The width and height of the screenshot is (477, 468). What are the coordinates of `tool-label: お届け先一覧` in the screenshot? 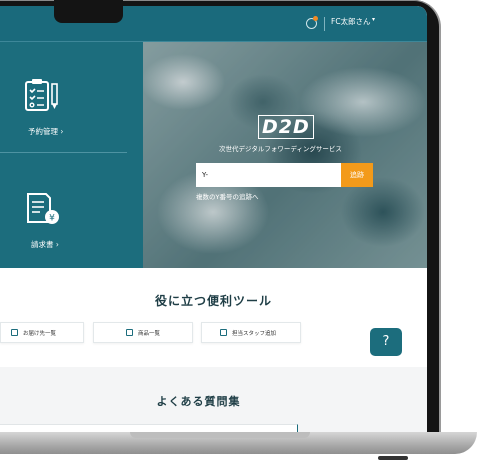 It's located at (40, 333).